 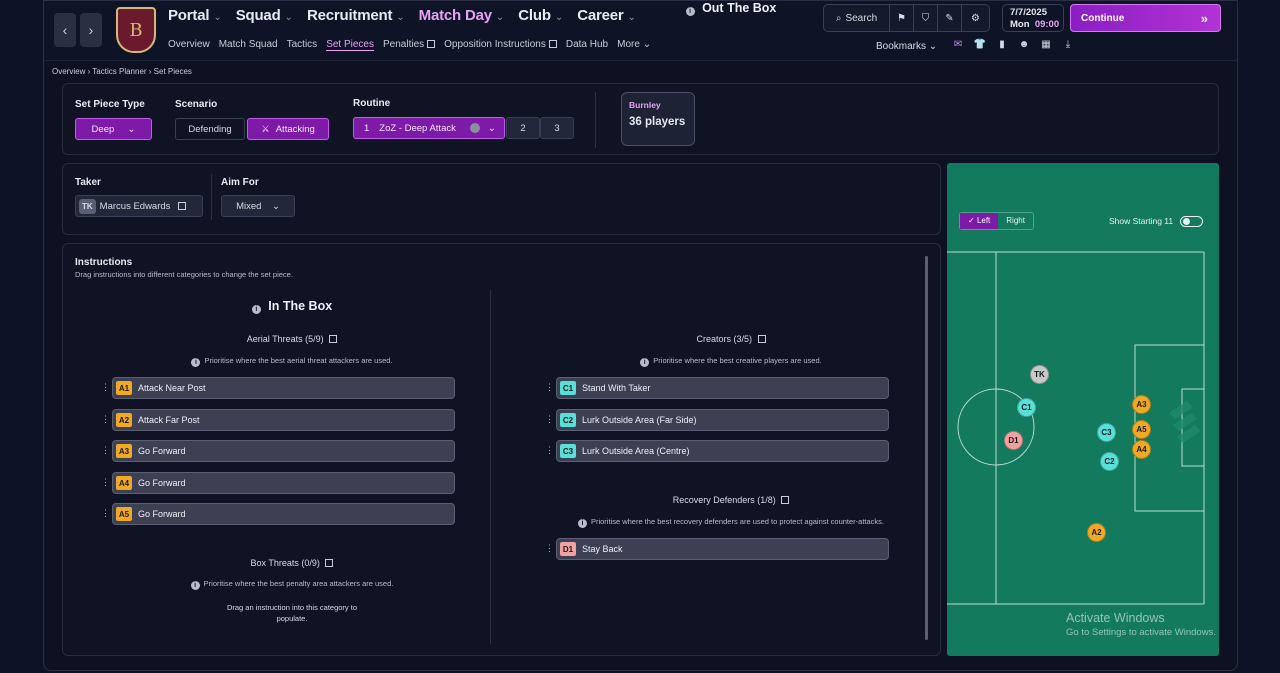 I want to click on subnav-tactics: Tactics, so click(x=302, y=45).